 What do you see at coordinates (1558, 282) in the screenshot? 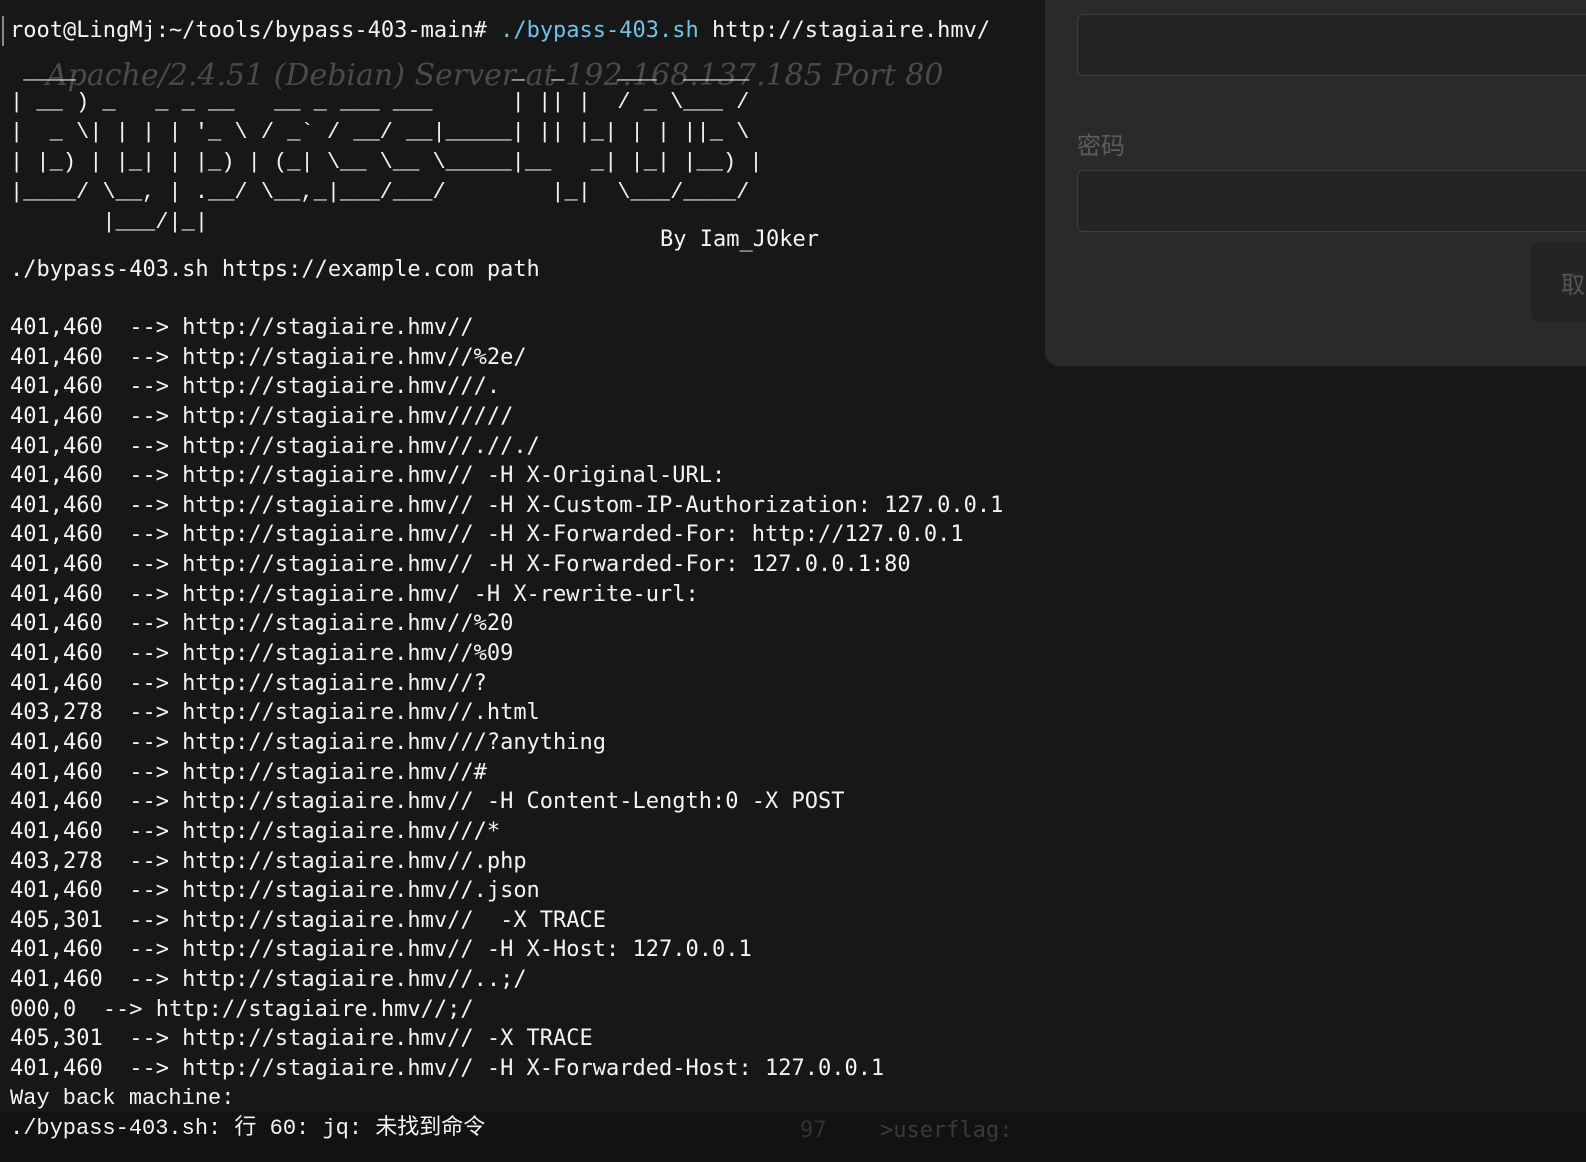
I see `cancel-button: 取` at bounding box center [1558, 282].